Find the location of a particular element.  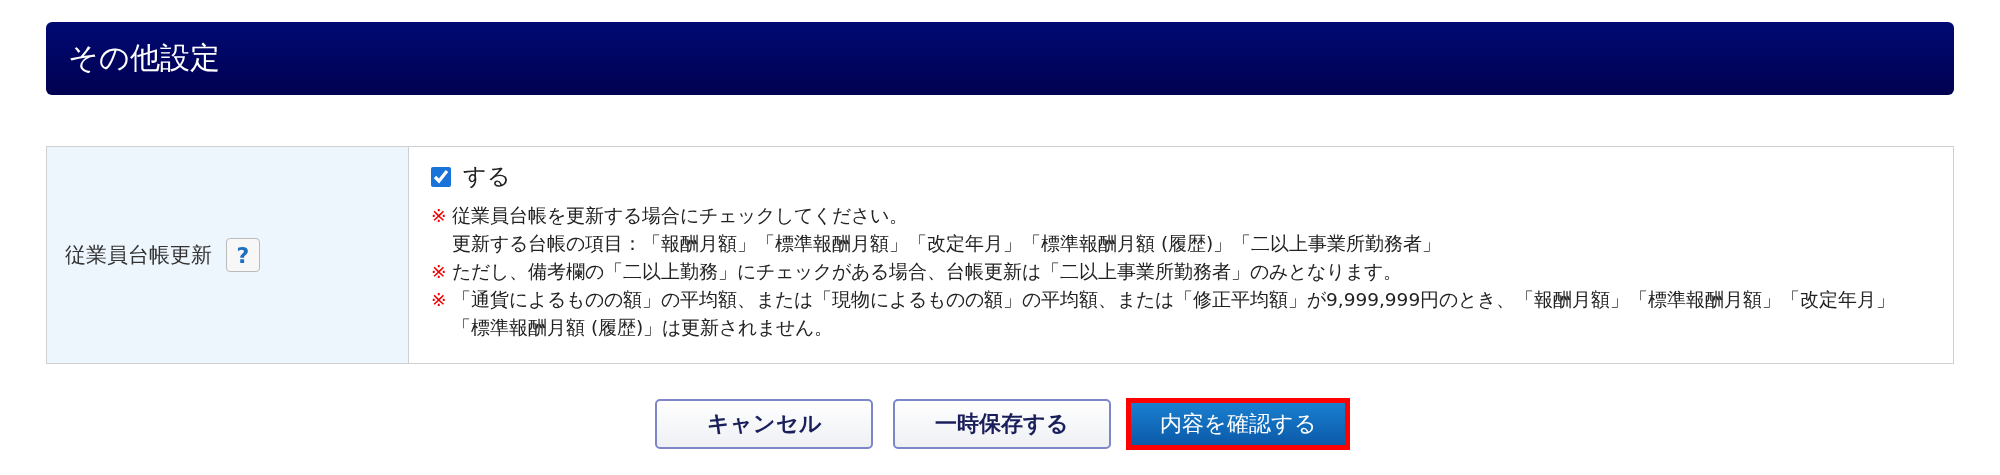

help-button: ? is located at coordinates (243, 255).